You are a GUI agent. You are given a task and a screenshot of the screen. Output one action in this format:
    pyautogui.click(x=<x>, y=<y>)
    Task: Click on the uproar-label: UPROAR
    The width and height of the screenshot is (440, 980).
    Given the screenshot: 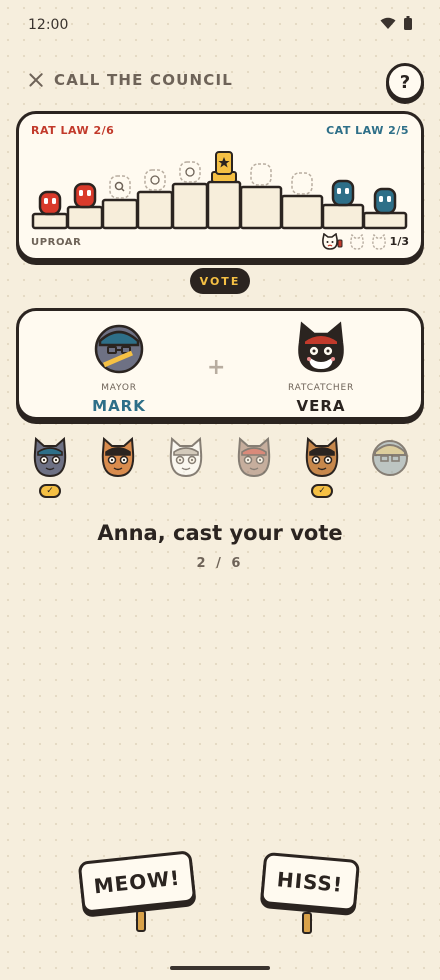 What is the action you would take?
    pyautogui.click(x=56, y=242)
    